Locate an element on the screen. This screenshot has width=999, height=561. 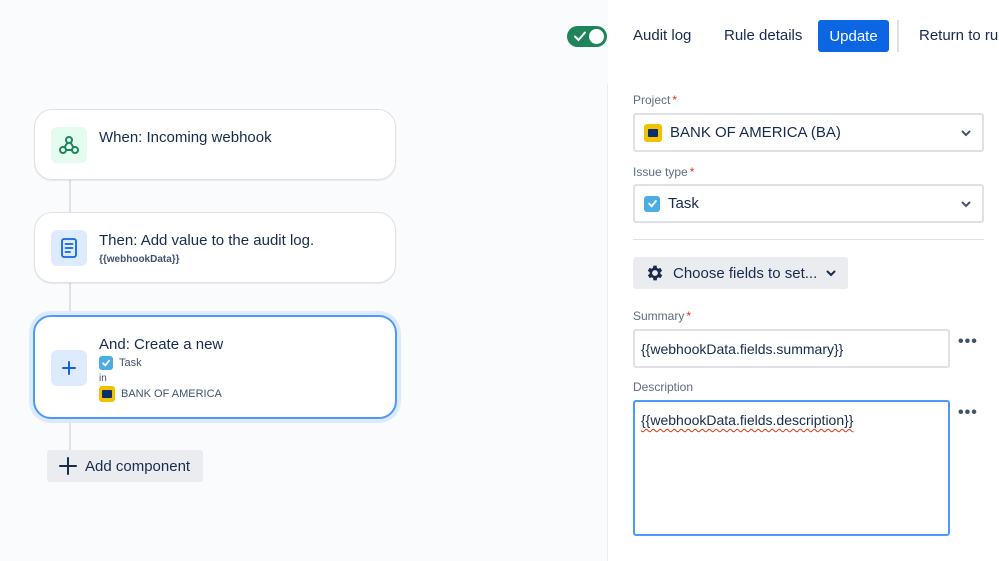
trigger-card: When: Incoming webhook is located at coordinates (215, 144).